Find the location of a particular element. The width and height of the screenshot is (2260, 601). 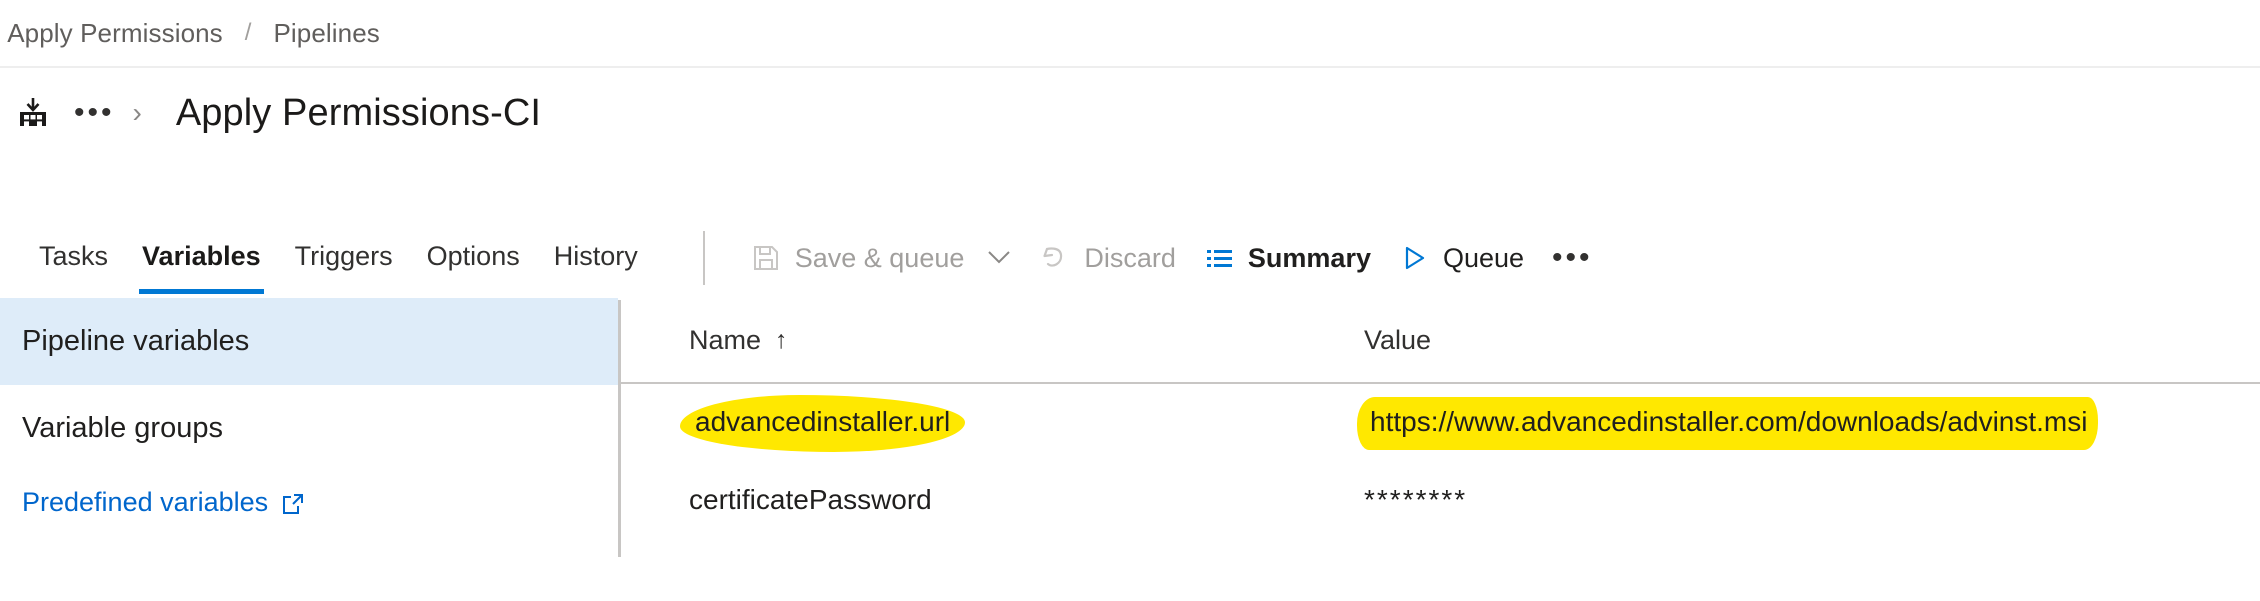

highlight-marker-name: advancedinstaller.url is located at coordinates (822, 423).